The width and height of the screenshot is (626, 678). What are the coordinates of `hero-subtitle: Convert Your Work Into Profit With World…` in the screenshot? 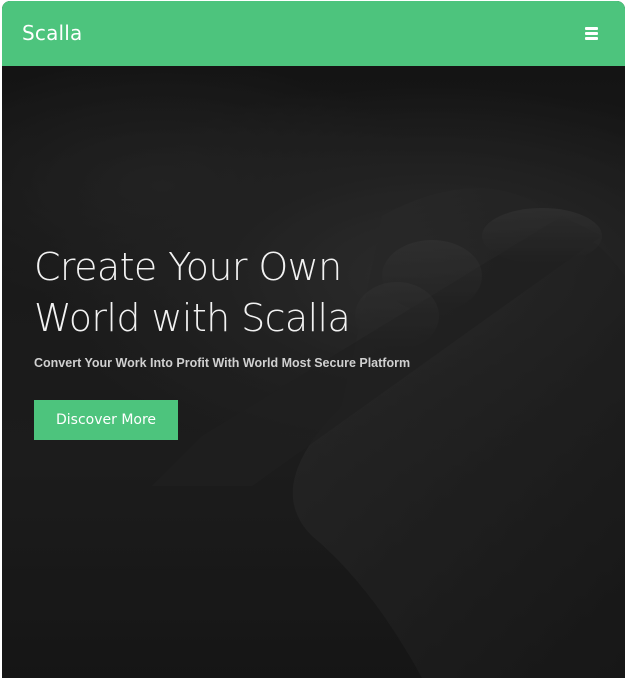 It's located at (222, 363).